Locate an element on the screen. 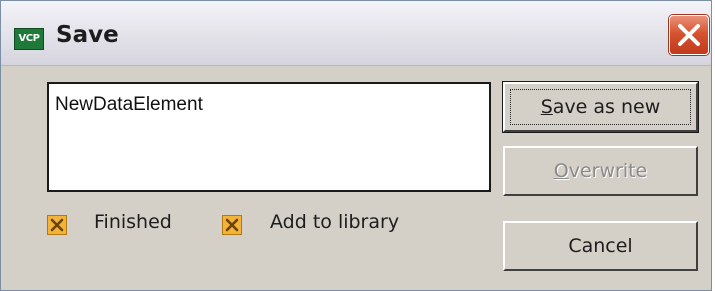 The image size is (715, 291). overwrite-label: Overwrite is located at coordinates (600, 171).